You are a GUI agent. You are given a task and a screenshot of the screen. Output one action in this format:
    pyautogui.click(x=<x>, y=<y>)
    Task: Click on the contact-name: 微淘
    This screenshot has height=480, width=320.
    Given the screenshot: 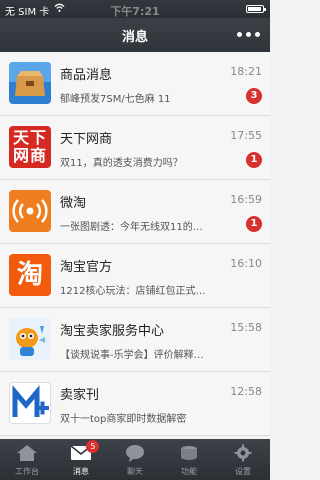 What is the action you would take?
    pyautogui.click(x=73, y=203)
    